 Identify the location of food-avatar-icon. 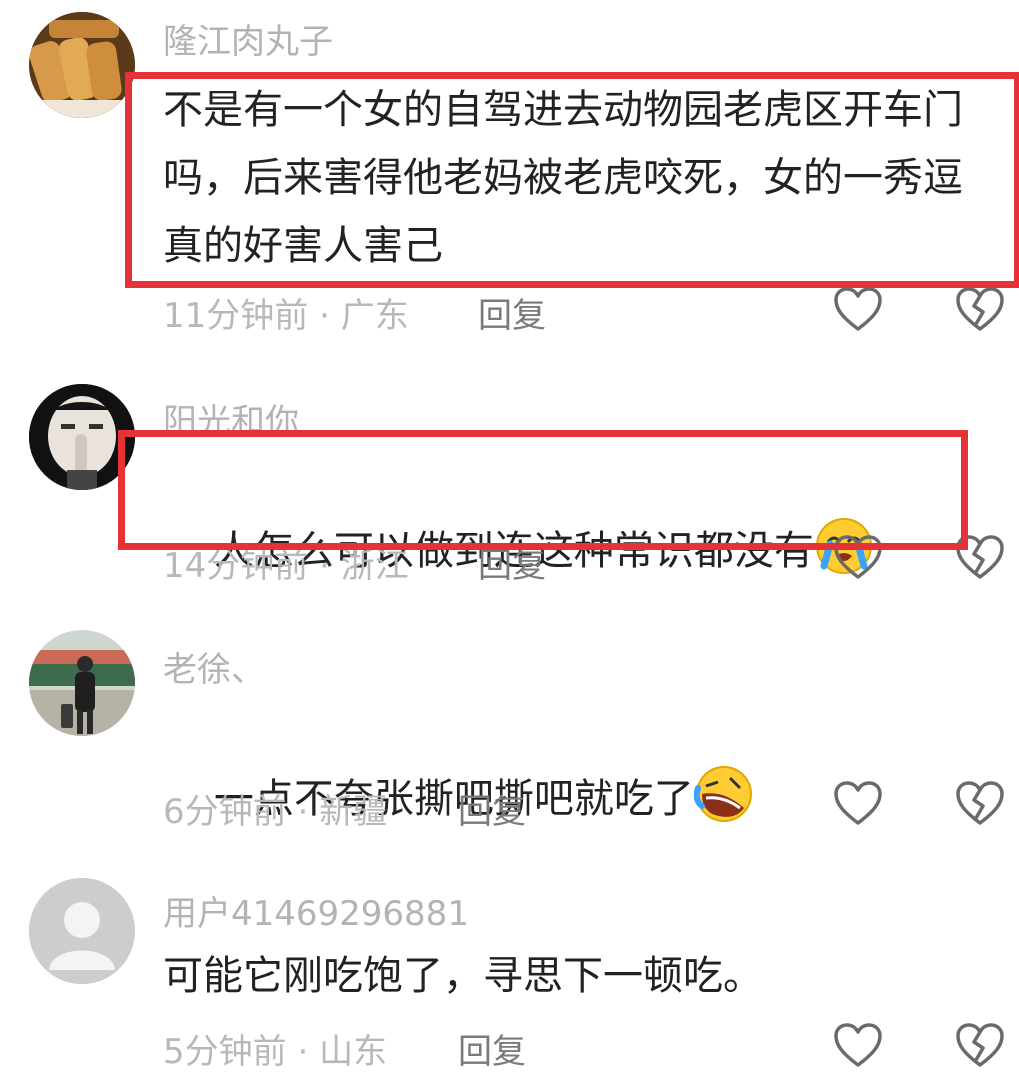
(82, 65).